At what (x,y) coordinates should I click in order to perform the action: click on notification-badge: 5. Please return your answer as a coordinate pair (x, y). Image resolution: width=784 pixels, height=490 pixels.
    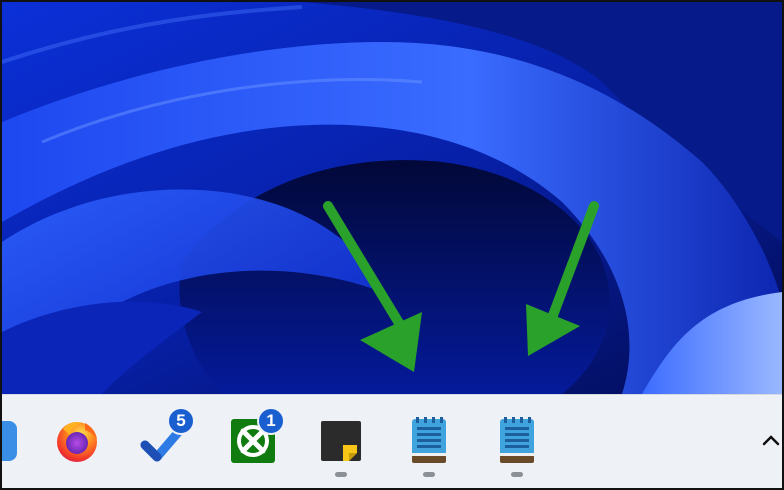
    Looking at the image, I should click on (181, 421).